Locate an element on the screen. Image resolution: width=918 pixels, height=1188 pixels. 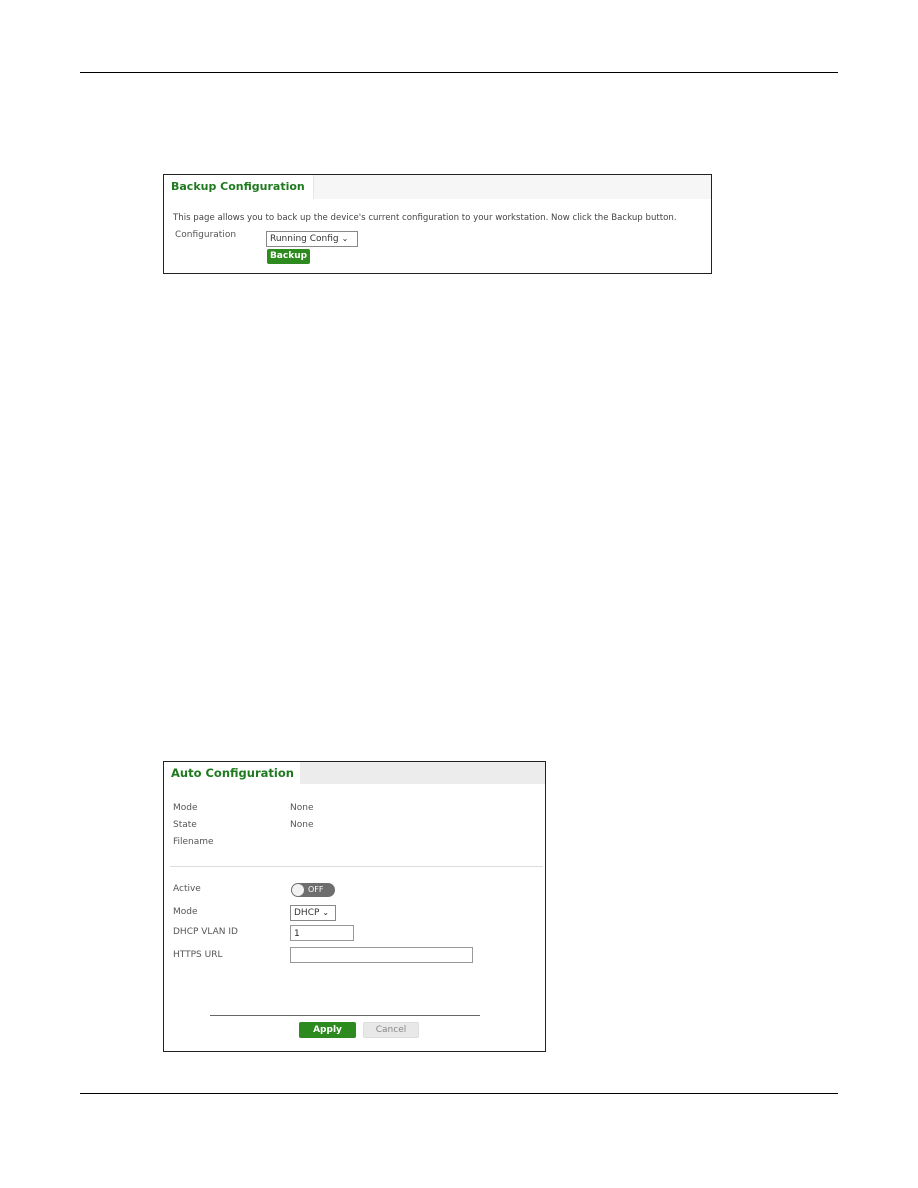
backup-button: Backup is located at coordinates (288, 256).